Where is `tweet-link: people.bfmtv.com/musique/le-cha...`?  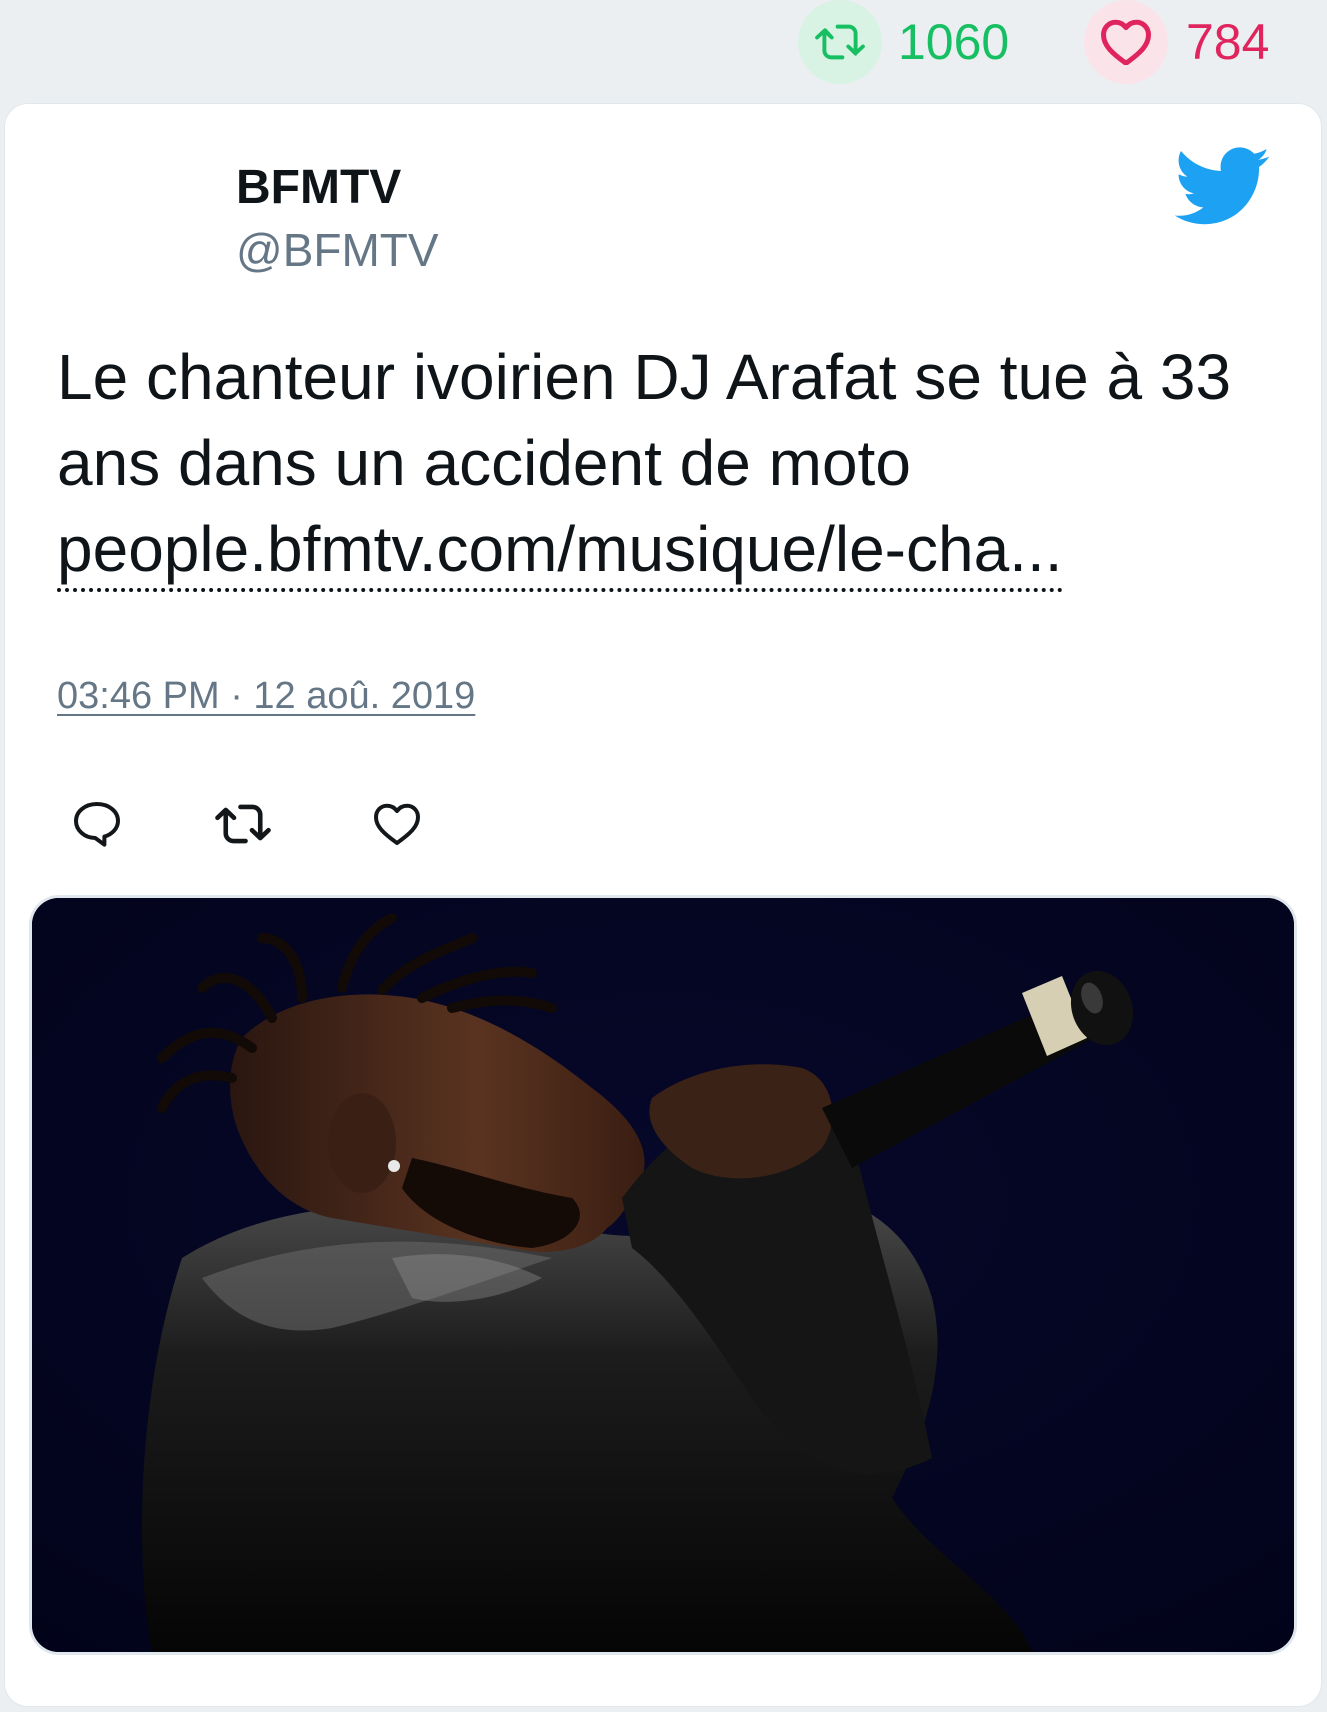
tweet-link: people.bfmtv.com/musique/le-cha... is located at coordinates (560, 551).